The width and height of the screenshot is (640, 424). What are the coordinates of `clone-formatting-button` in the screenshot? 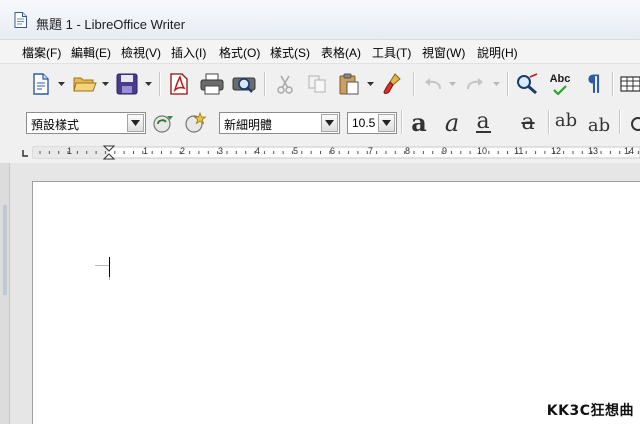 It's located at (393, 84).